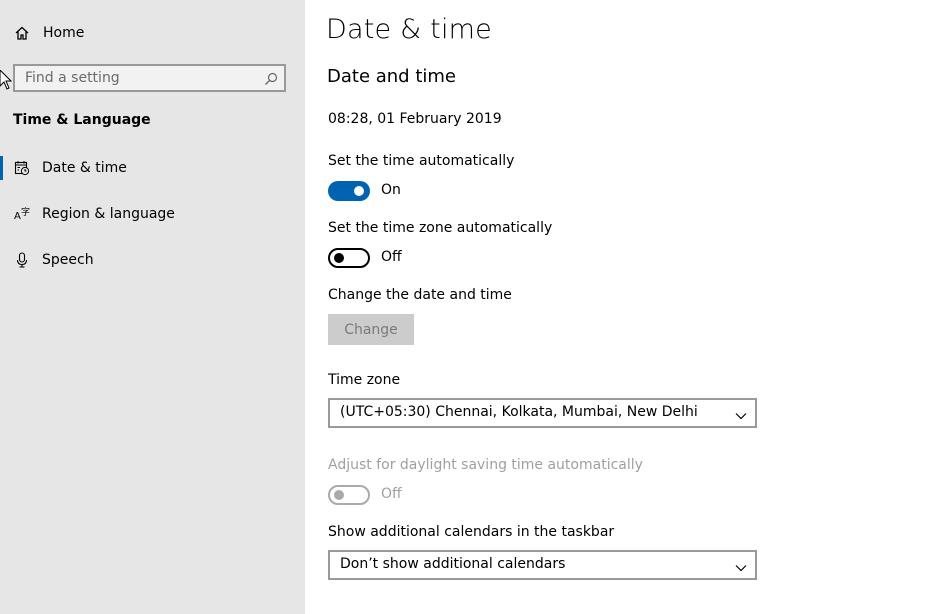 The height and width of the screenshot is (614, 935). Describe the element at coordinates (152, 168) in the screenshot. I see `sidebar-item-date-time: Date & time` at that location.